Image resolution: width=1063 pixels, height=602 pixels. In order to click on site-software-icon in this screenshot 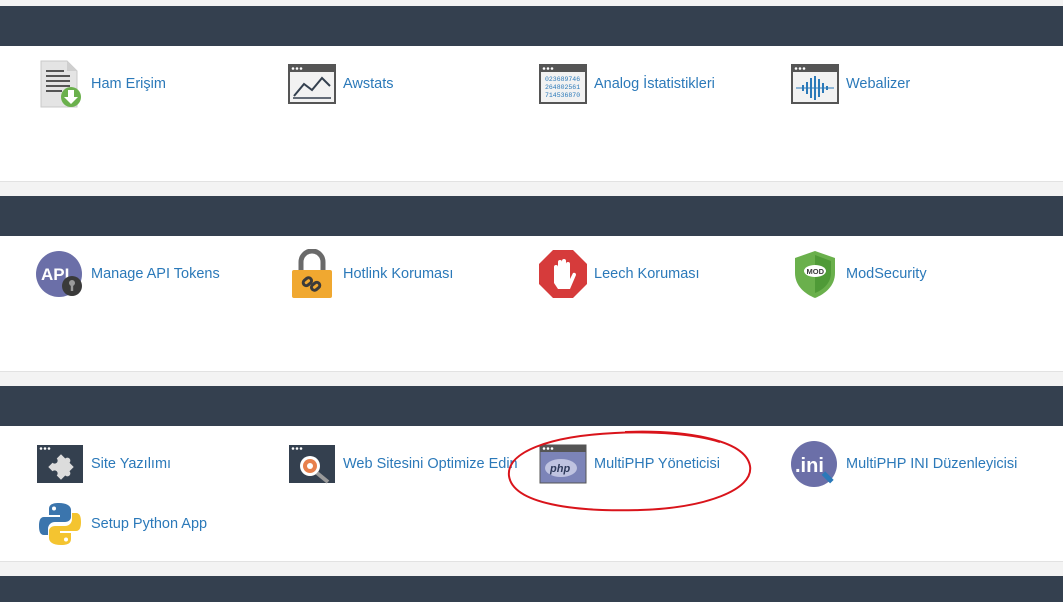, I will do `click(60, 464)`.